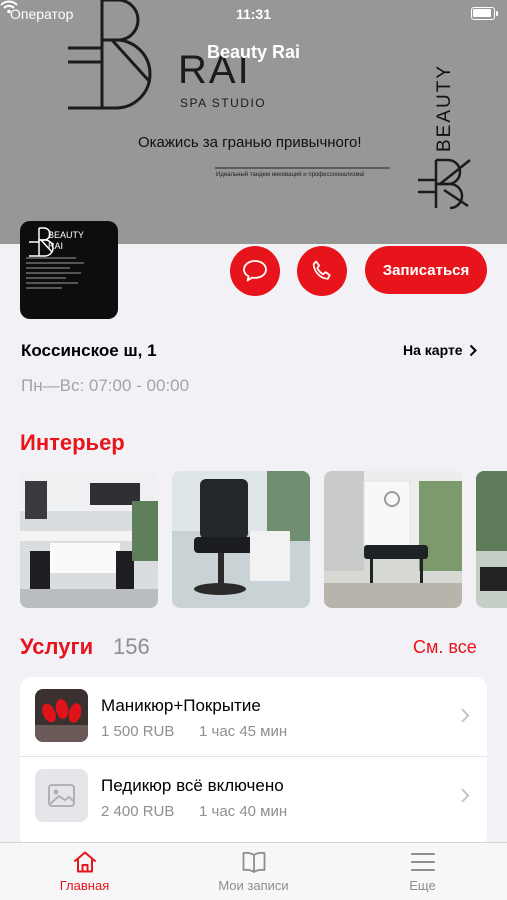 The width and height of the screenshot is (507, 900). What do you see at coordinates (243, 811) in the screenshot?
I see `service-duration: 1 час 40 мин` at bounding box center [243, 811].